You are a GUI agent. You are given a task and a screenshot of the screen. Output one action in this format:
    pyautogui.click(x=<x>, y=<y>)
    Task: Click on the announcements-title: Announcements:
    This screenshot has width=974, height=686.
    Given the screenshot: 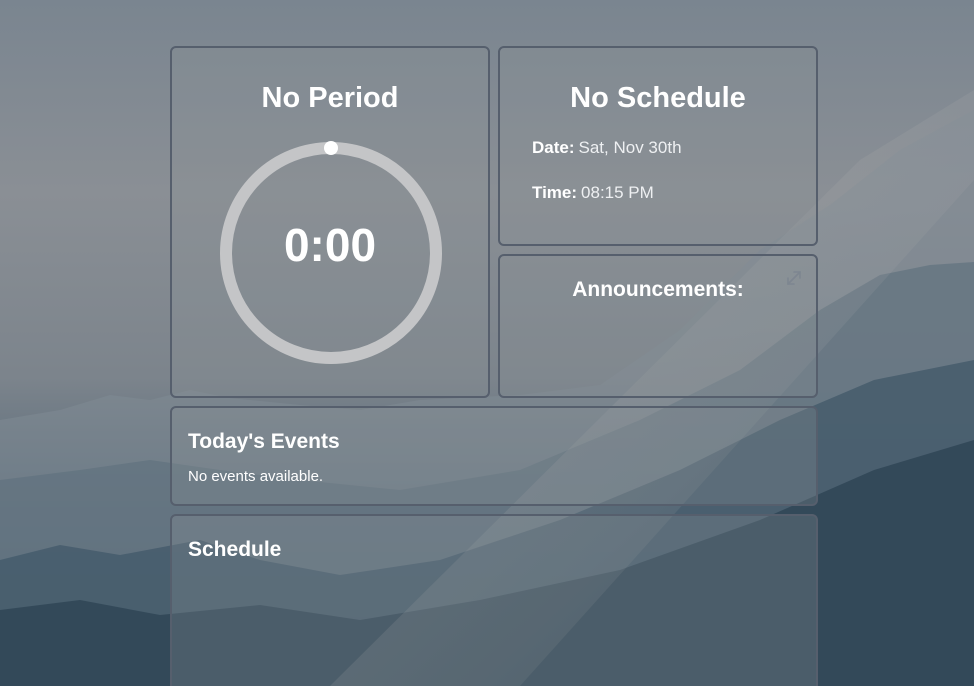 What is the action you would take?
    pyautogui.click(x=658, y=289)
    